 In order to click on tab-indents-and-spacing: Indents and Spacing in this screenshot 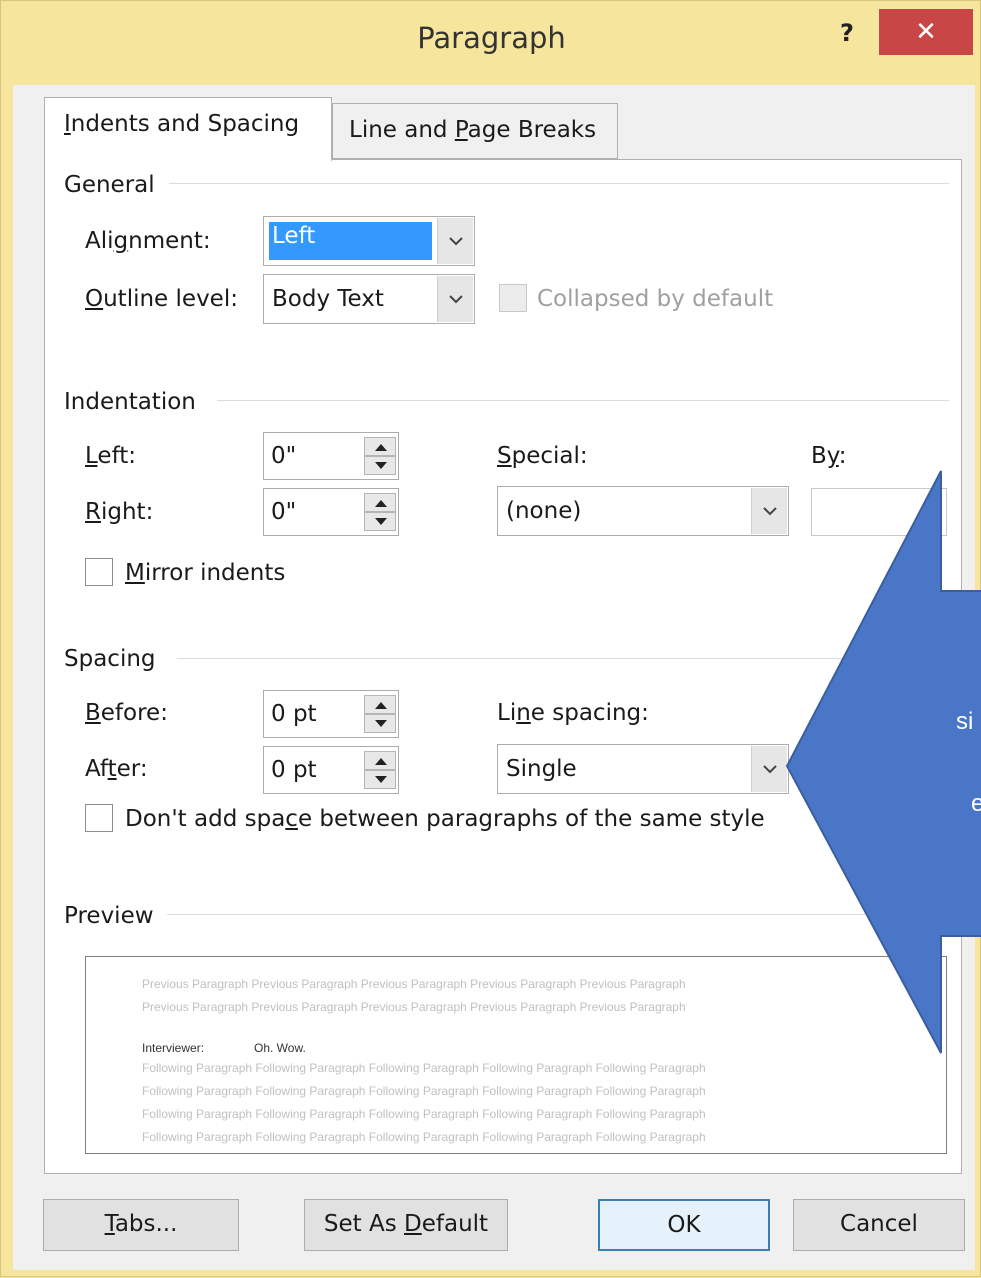, I will do `click(188, 129)`.